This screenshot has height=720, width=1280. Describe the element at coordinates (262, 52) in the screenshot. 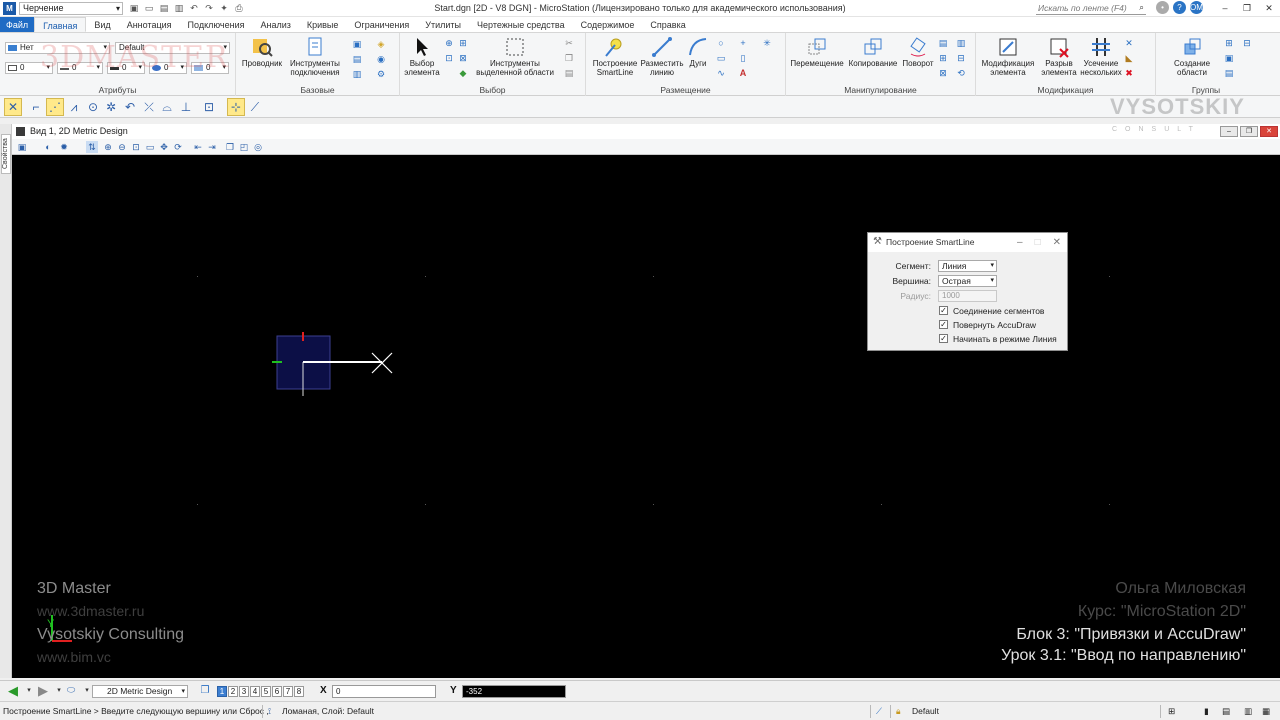

I see `explorer-button: Проводник` at that location.